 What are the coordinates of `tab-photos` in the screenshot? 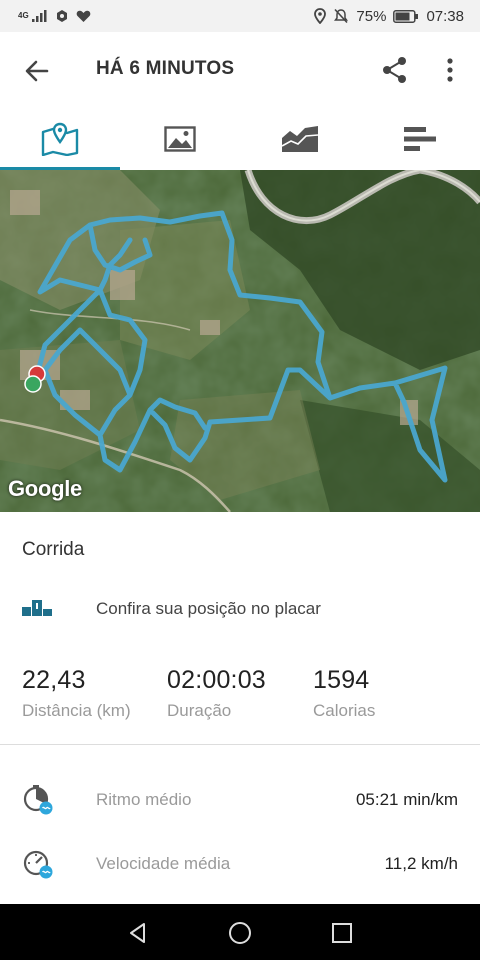 It's located at (180, 139).